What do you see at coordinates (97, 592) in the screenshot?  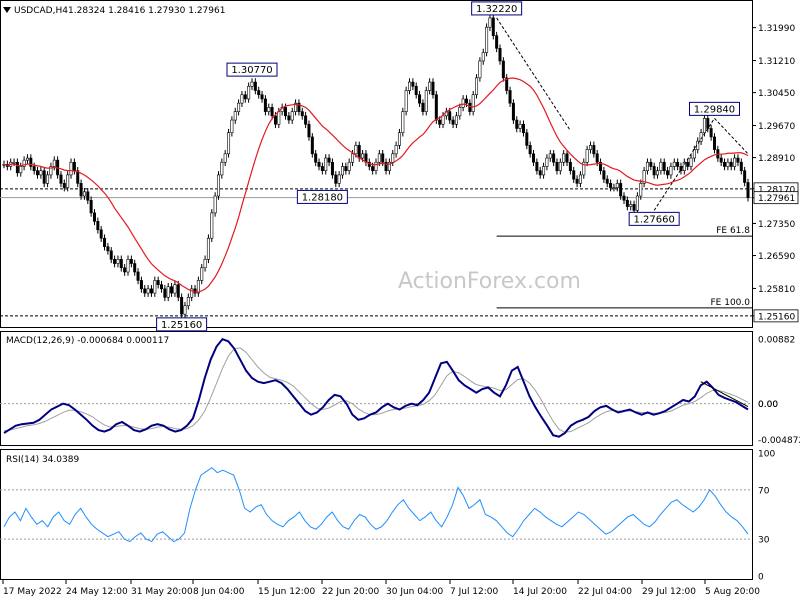 I see `time-tick-label: 24 May 12:00` at bounding box center [97, 592].